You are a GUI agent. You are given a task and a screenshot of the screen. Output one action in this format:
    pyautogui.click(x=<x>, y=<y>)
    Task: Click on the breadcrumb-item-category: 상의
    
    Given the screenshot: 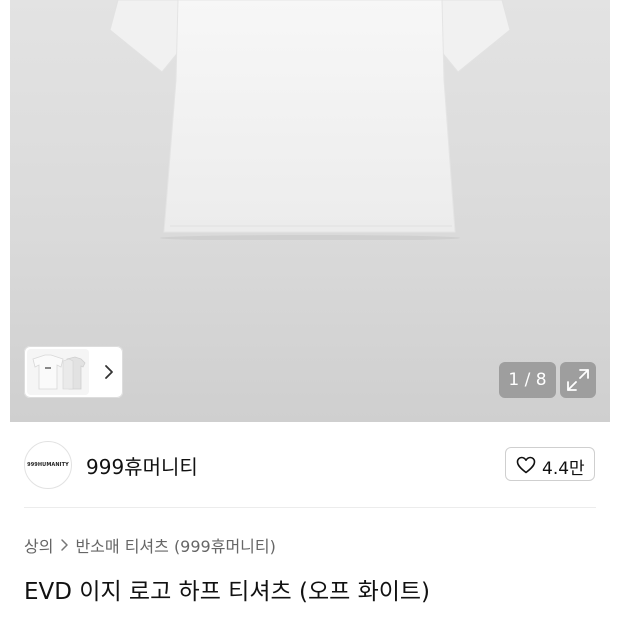 What is the action you would take?
    pyautogui.click(x=38, y=545)
    